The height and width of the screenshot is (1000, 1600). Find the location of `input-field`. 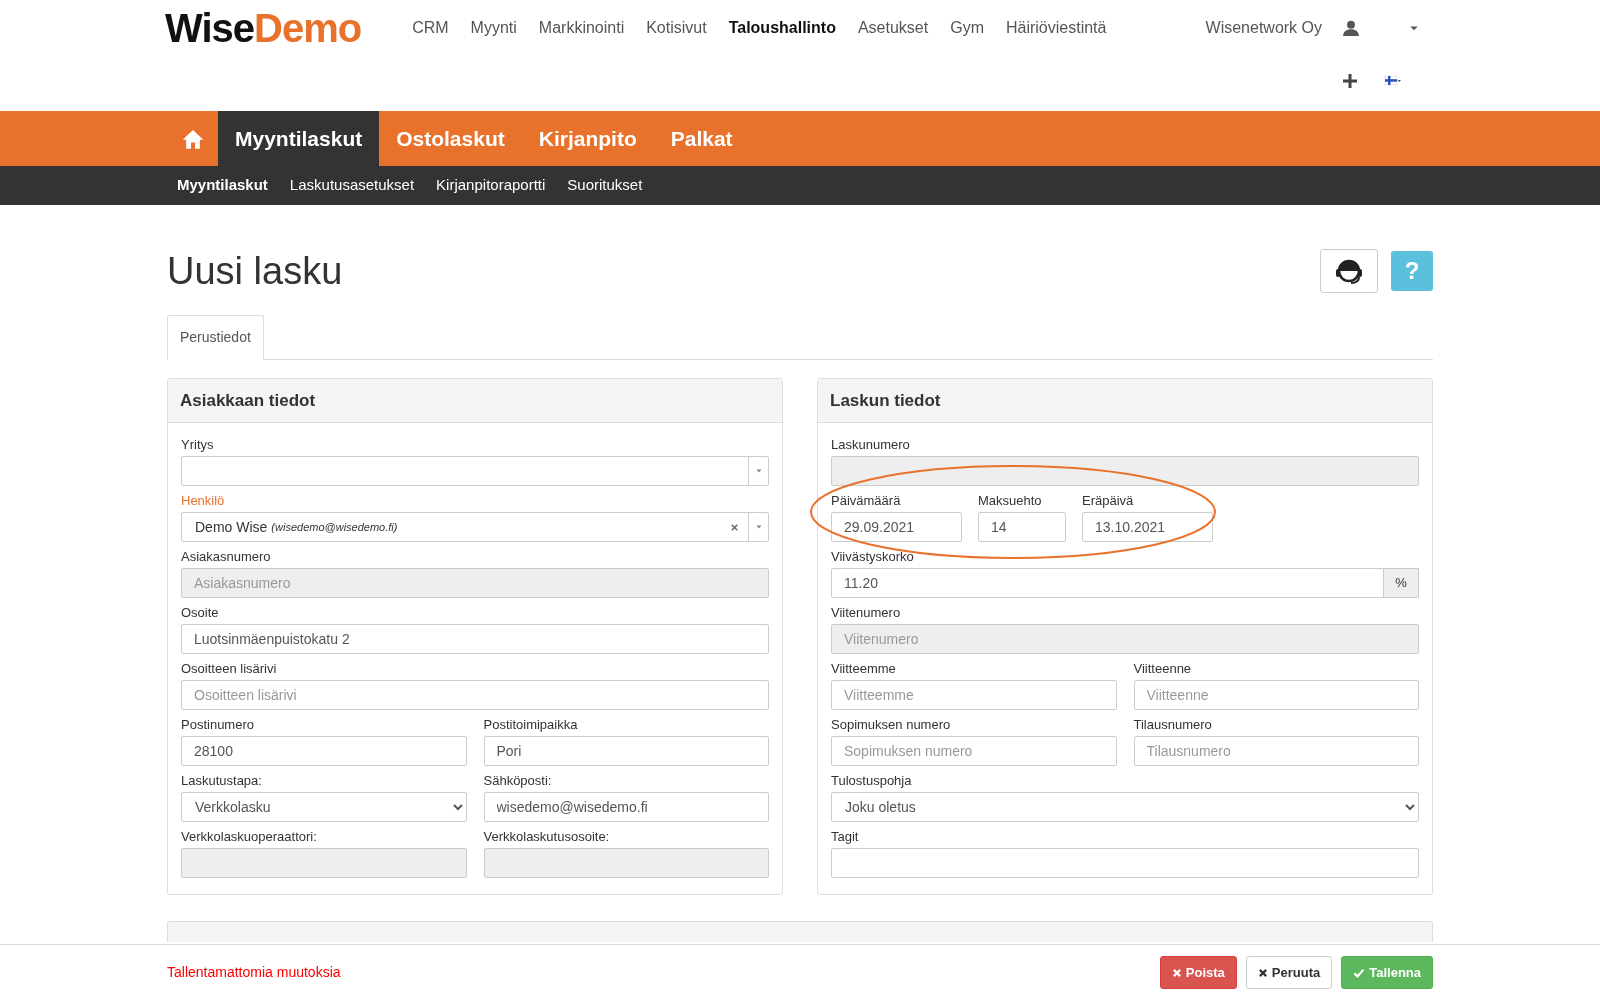

input-field is located at coordinates (1125, 863).